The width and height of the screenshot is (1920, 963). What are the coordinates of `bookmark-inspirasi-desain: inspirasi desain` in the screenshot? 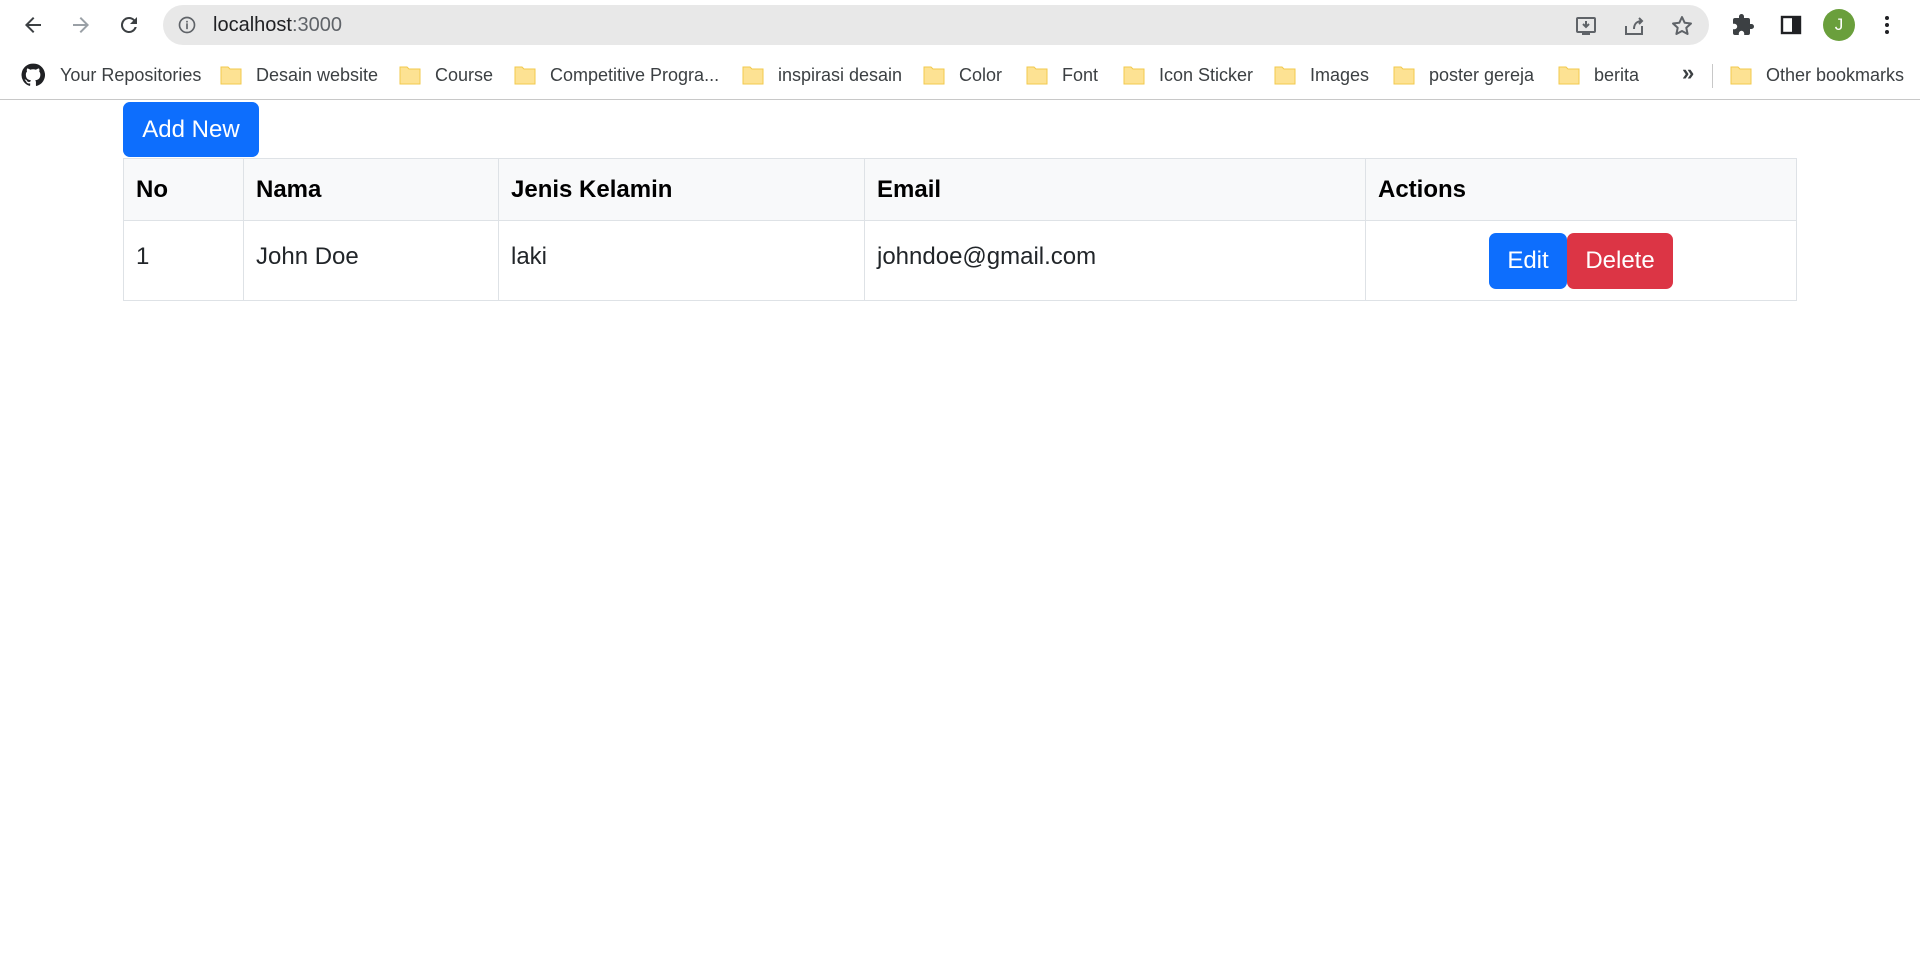 It's located at (822, 75).